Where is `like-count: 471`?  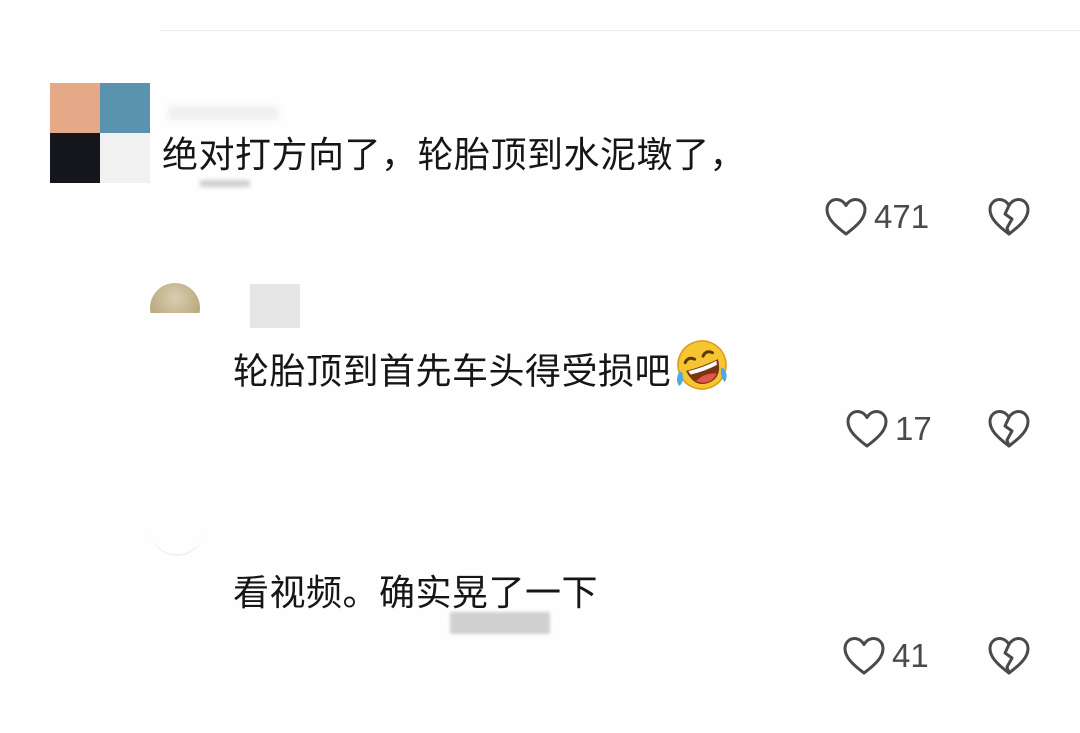 like-count: 471 is located at coordinates (902, 216).